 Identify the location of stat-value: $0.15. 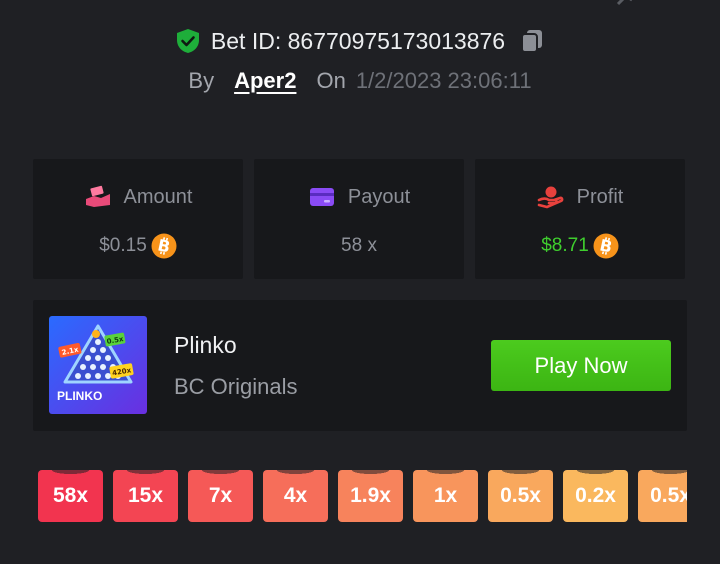
(123, 245).